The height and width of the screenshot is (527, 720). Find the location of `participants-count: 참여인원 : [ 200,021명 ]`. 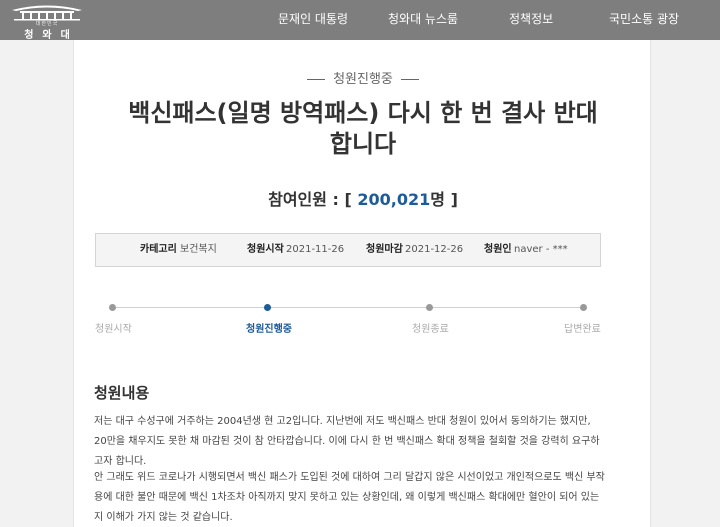

participants-count: 참여인원 : [ 200,021명 ] is located at coordinates (363, 198).